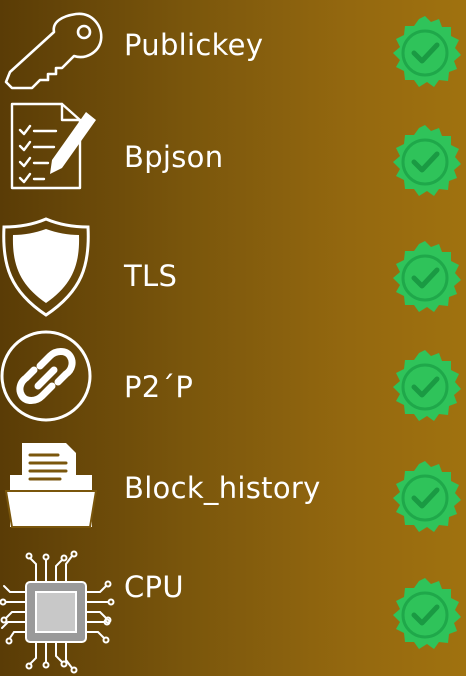 This screenshot has width=466, height=676. What do you see at coordinates (52, 56) in the screenshot?
I see `key-icon` at bounding box center [52, 56].